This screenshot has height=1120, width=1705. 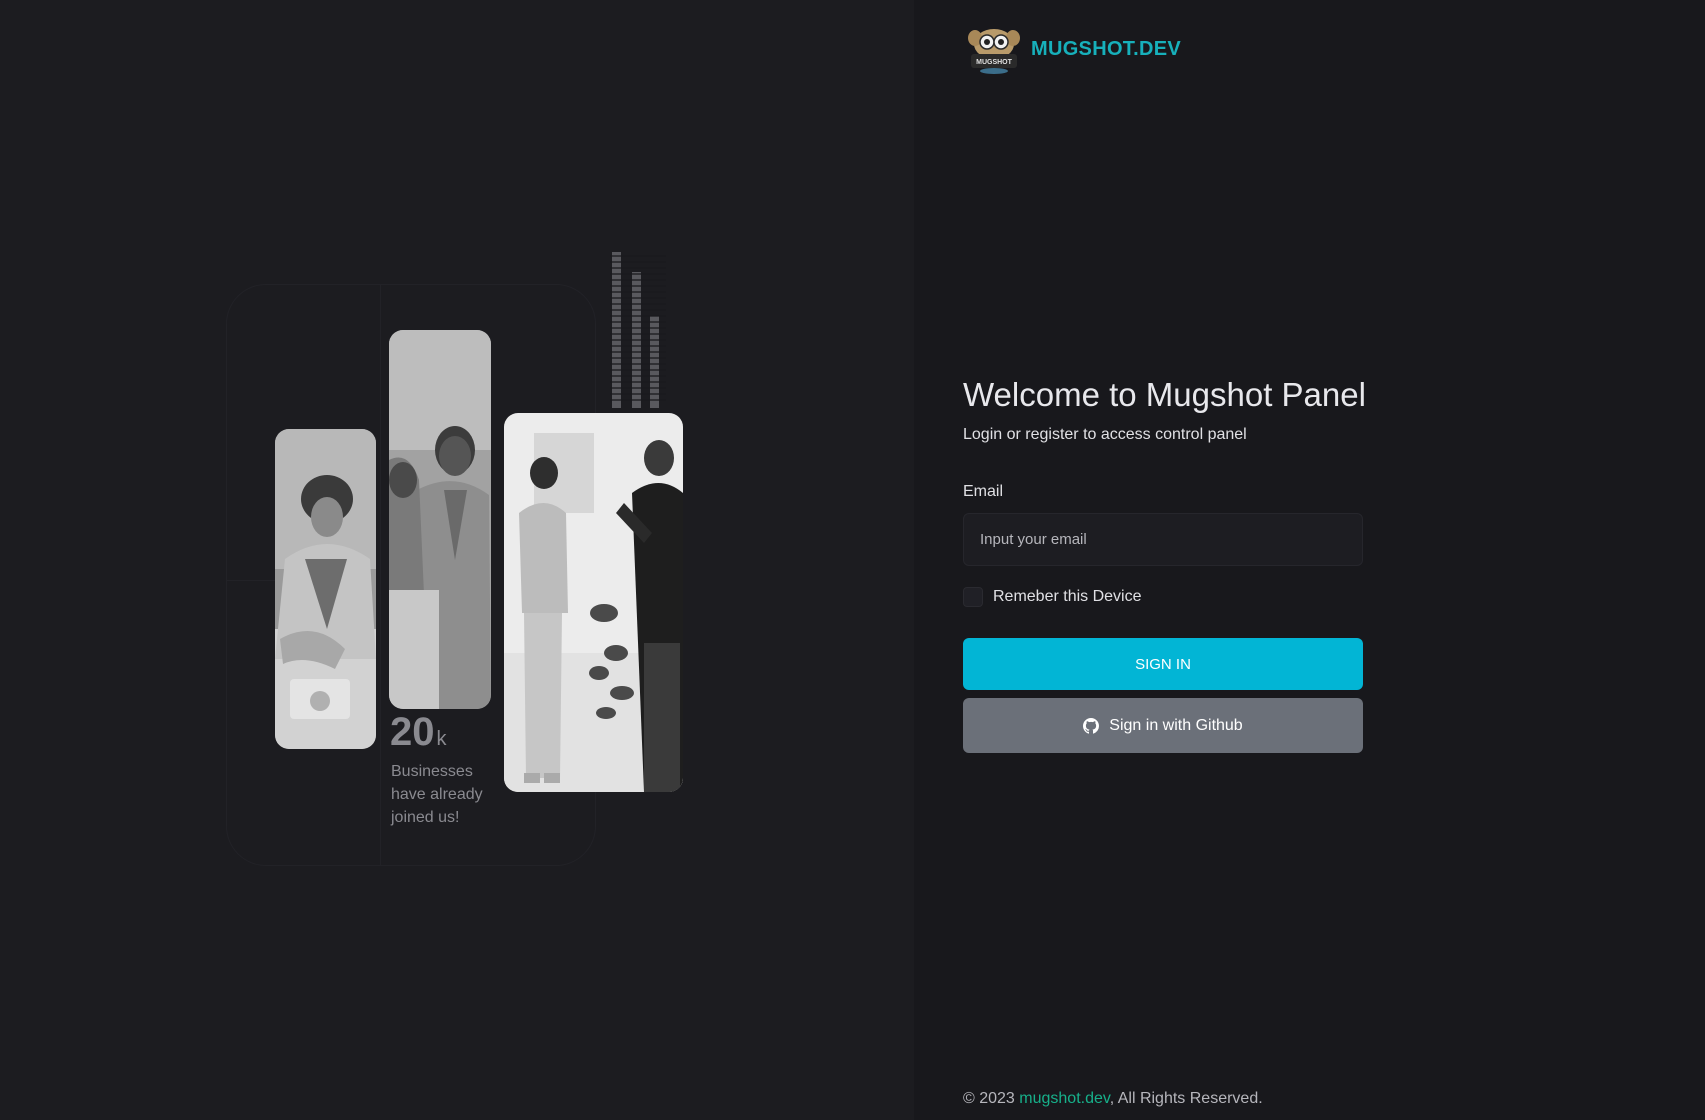 I want to click on remember-device: Remeber this Device, so click(x=1052, y=597).